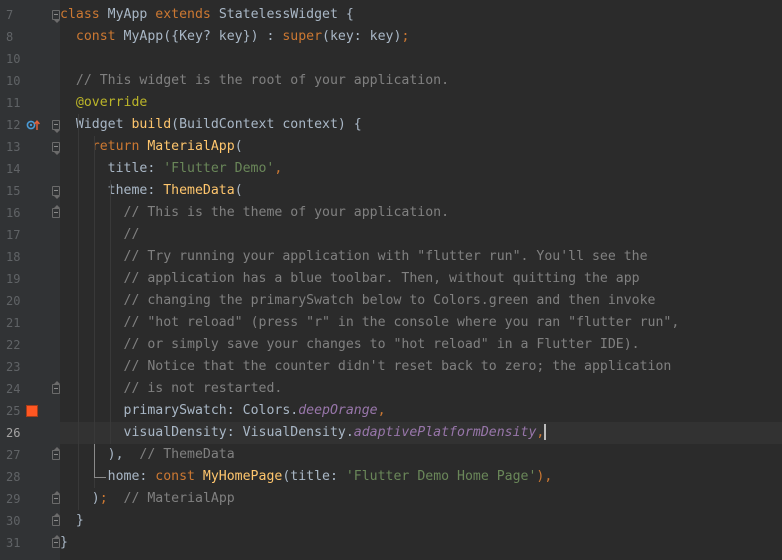 The height and width of the screenshot is (560, 782). Describe the element at coordinates (441, 476) in the screenshot. I see `code-token: 'Flutter Demo Home Page'` at that location.